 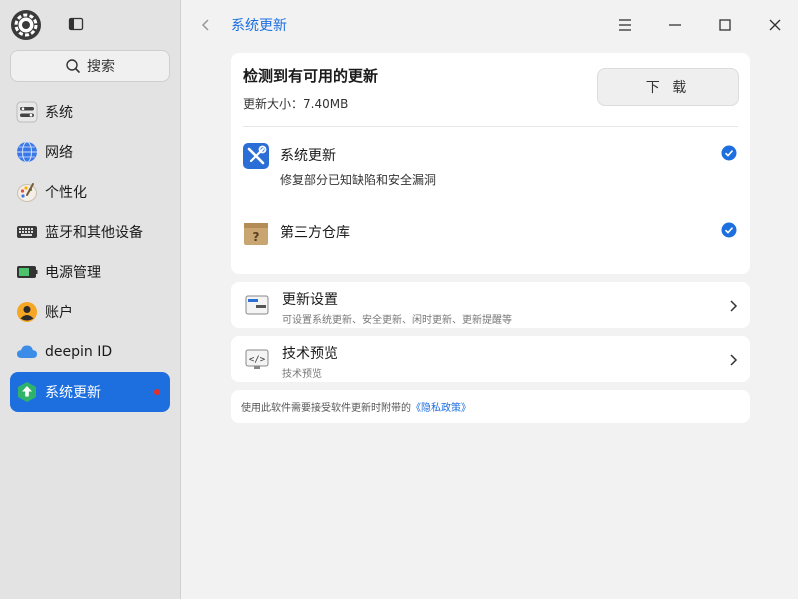 What do you see at coordinates (26, 25) in the screenshot?
I see `settings-gear-icon` at bounding box center [26, 25].